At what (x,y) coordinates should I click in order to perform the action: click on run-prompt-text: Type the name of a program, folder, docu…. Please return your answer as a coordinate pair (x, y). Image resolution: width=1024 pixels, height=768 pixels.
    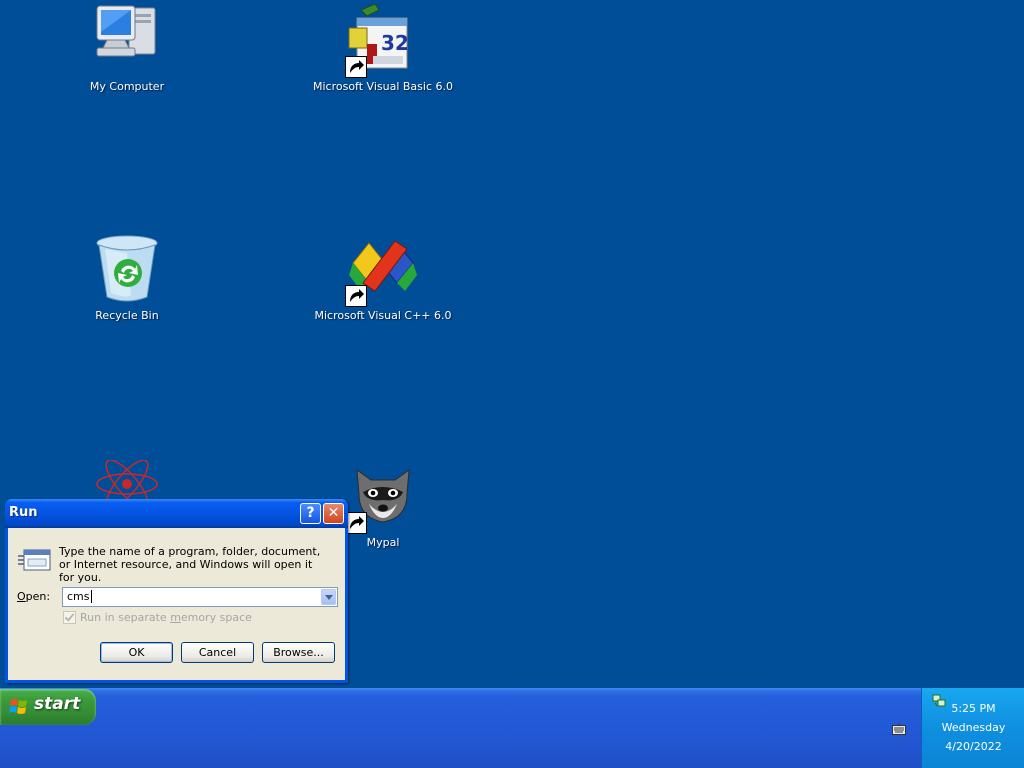
    Looking at the image, I should click on (190, 564).